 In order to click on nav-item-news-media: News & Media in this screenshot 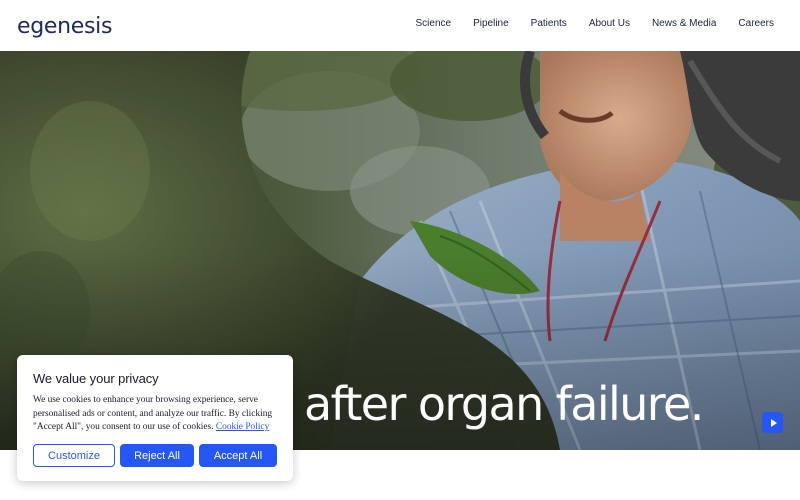, I will do `click(684, 23)`.